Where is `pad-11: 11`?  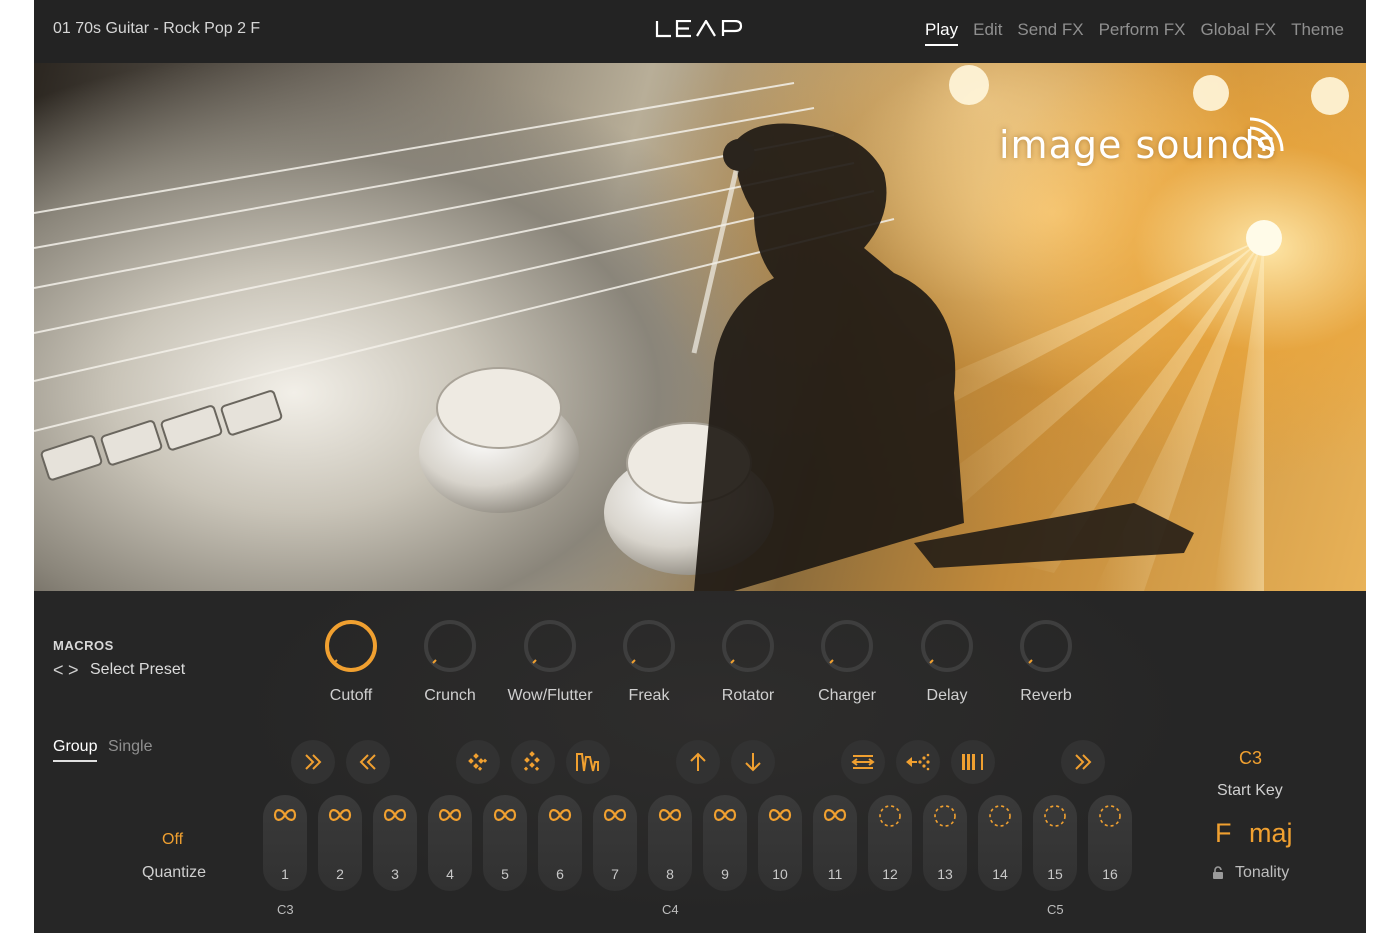
pad-11: 11 is located at coordinates (835, 843).